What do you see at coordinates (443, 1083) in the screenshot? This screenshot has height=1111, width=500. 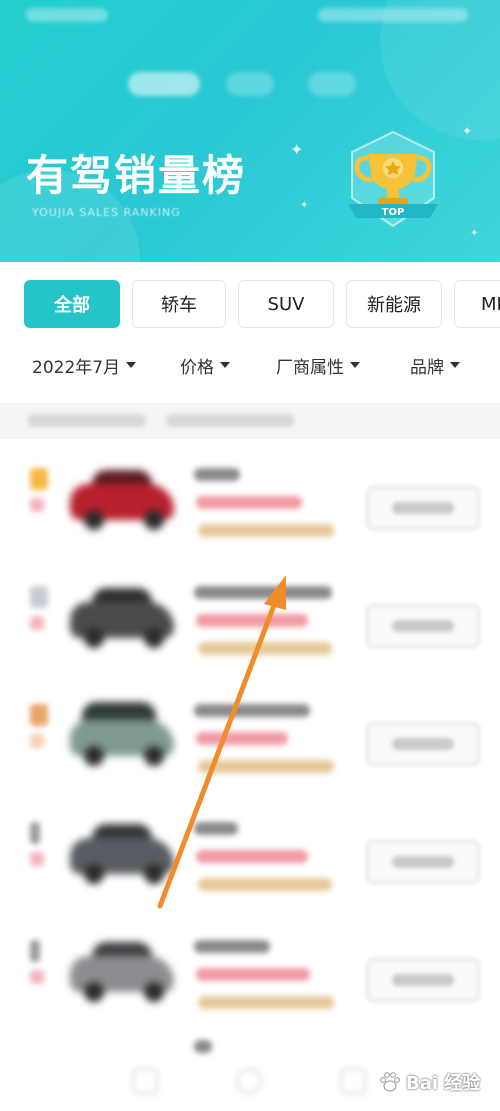 I see `watermark-text: Bai 经验` at bounding box center [443, 1083].